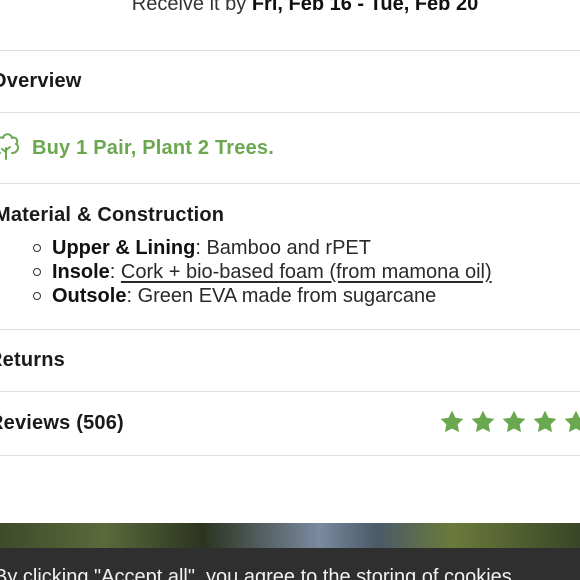 This screenshot has height=580, width=580. Describe the element at coordinates (306, 272) in the screenshot. I see `insole-link: Cork + bio-based foam (from mamona oil)` at that location.